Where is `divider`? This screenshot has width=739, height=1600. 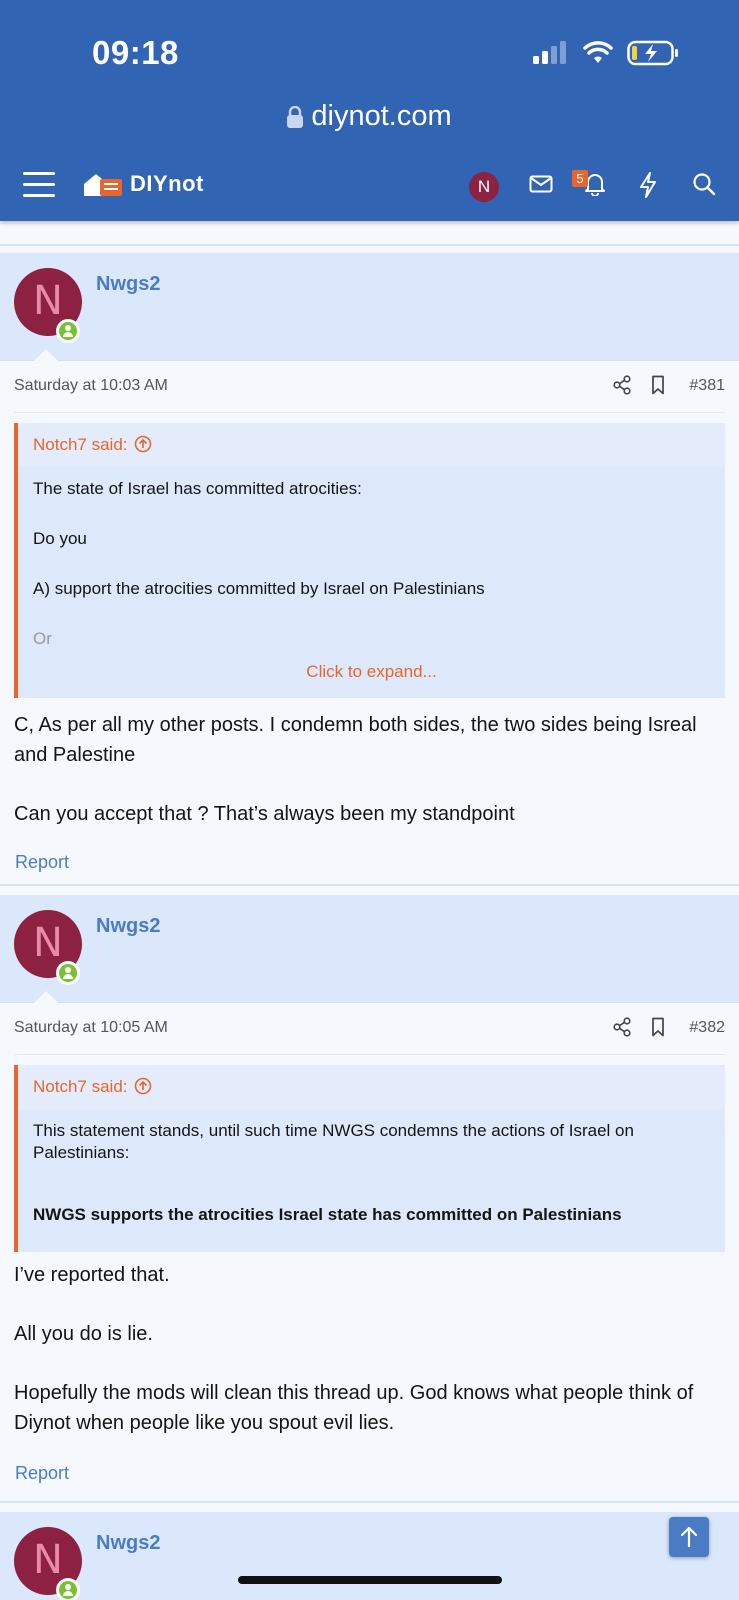
divider is located at coordinates (369, 245).